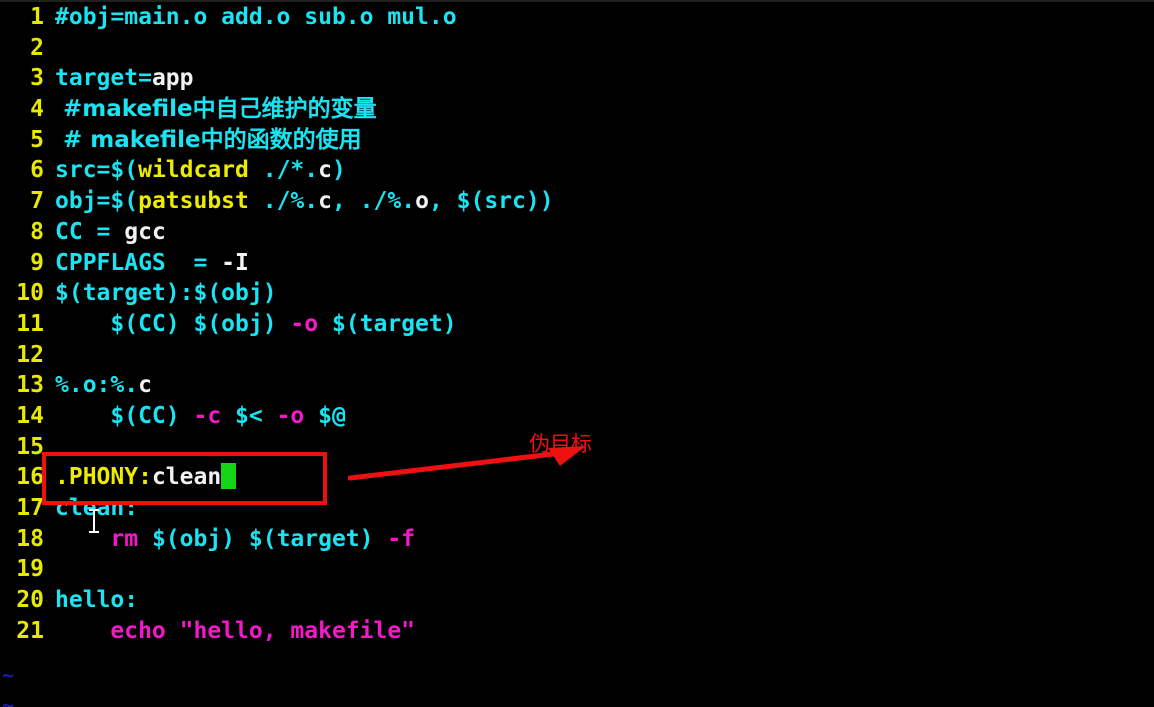 The width and height of the screenshot is (1154, 707). I want to click on line-content: $(CC) $(obj) -o $(target), so click(599, 324).